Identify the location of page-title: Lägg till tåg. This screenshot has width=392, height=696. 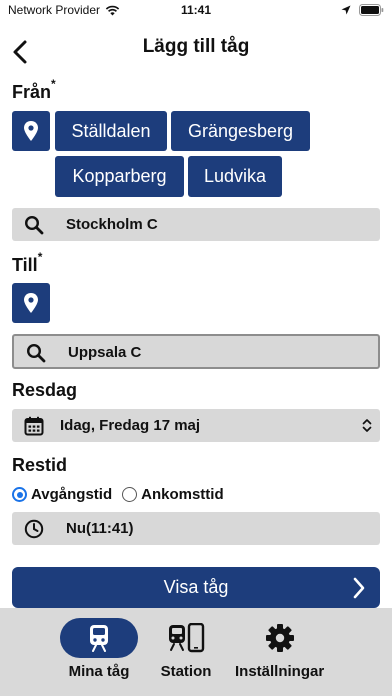
(196, 46).